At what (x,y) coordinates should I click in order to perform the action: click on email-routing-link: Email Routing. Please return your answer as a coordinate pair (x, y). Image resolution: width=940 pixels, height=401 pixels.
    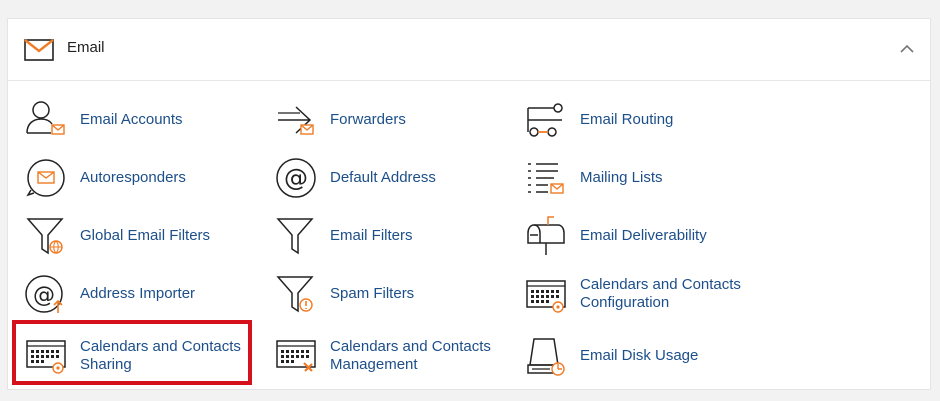
    Looking at the image, I should click on (644, 120).